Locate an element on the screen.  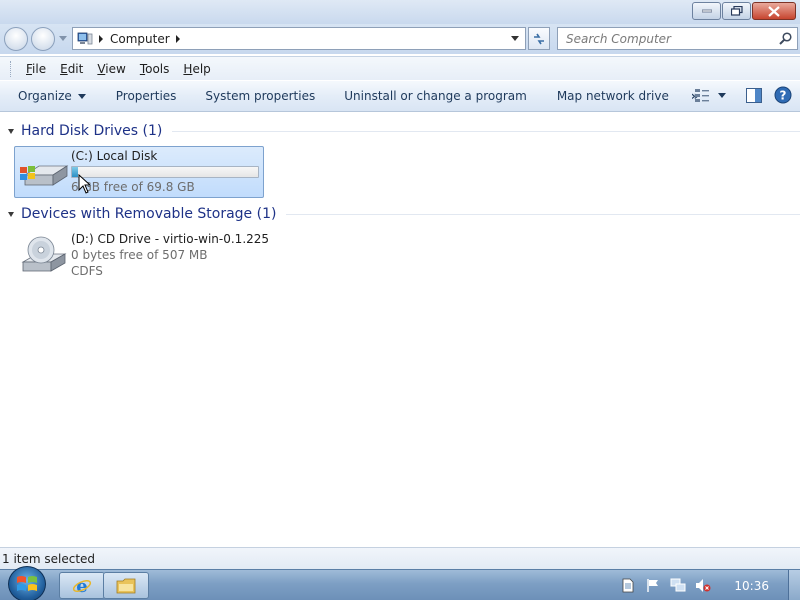
view-controls: ? is located at coordinates (743, 95).